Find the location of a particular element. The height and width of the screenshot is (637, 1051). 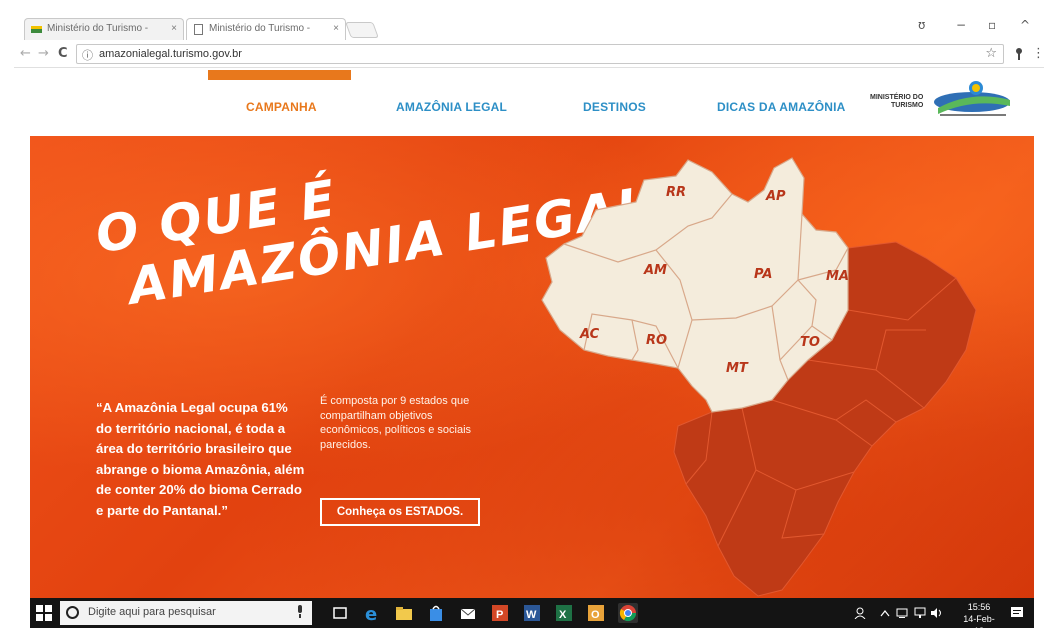

ministry-line2: TURISMO is located at coordinates (907, 105).